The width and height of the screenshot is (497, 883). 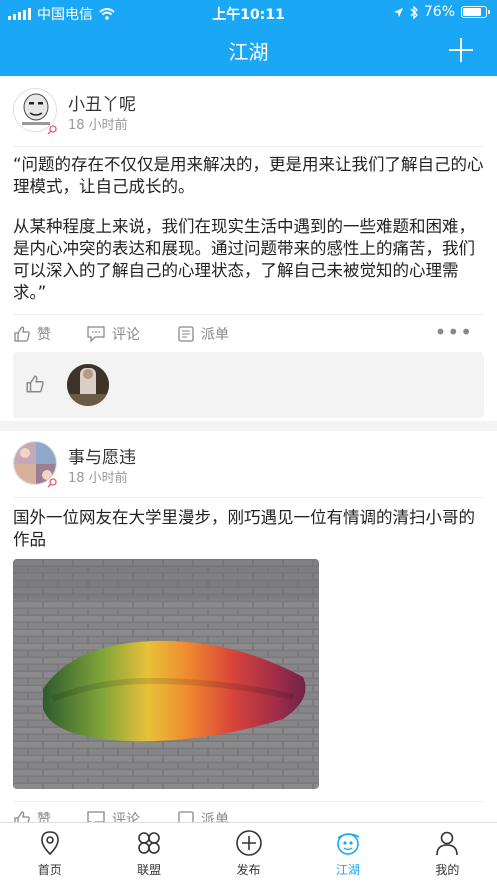 What do you see at coordinates (248, 52) in the screenshot?
I see `page-title: 江湖` at bounding box center [248, 52].